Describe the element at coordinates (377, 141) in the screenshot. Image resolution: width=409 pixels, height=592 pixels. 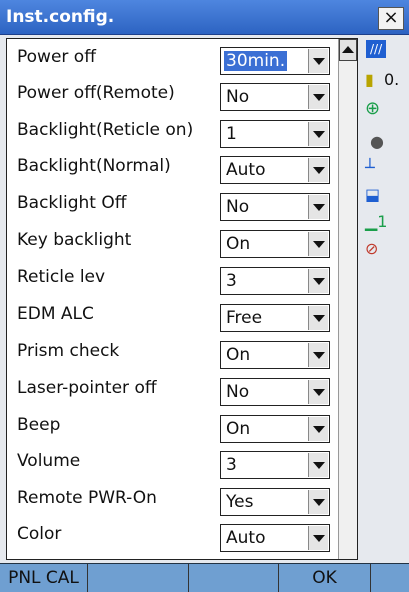
I see `target-icon: ●` at that location.